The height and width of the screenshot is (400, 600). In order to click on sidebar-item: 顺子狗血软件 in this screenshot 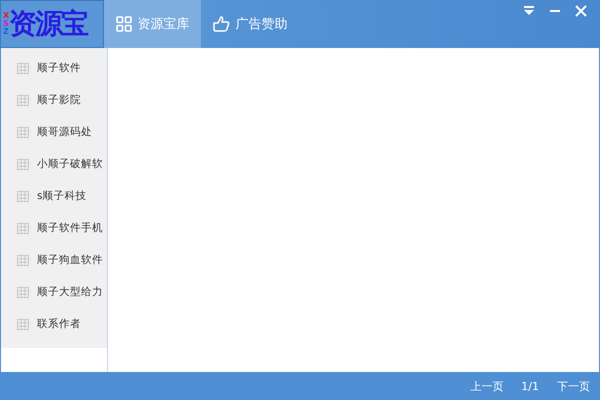, I will do `click(54, 260)`.